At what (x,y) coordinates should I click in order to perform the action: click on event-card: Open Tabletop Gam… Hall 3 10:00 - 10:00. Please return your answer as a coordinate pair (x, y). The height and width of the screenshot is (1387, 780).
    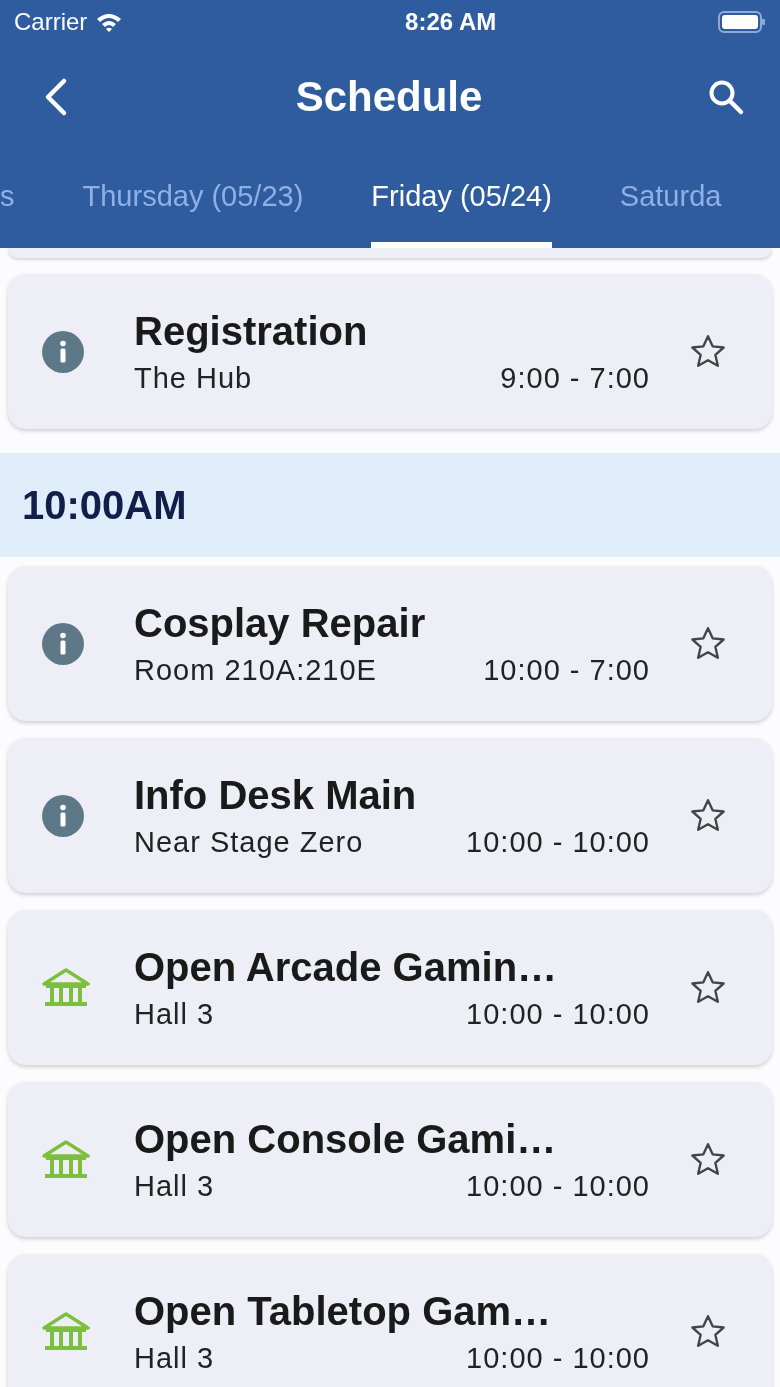
    Looking at the image, I should click on (390, 1320).